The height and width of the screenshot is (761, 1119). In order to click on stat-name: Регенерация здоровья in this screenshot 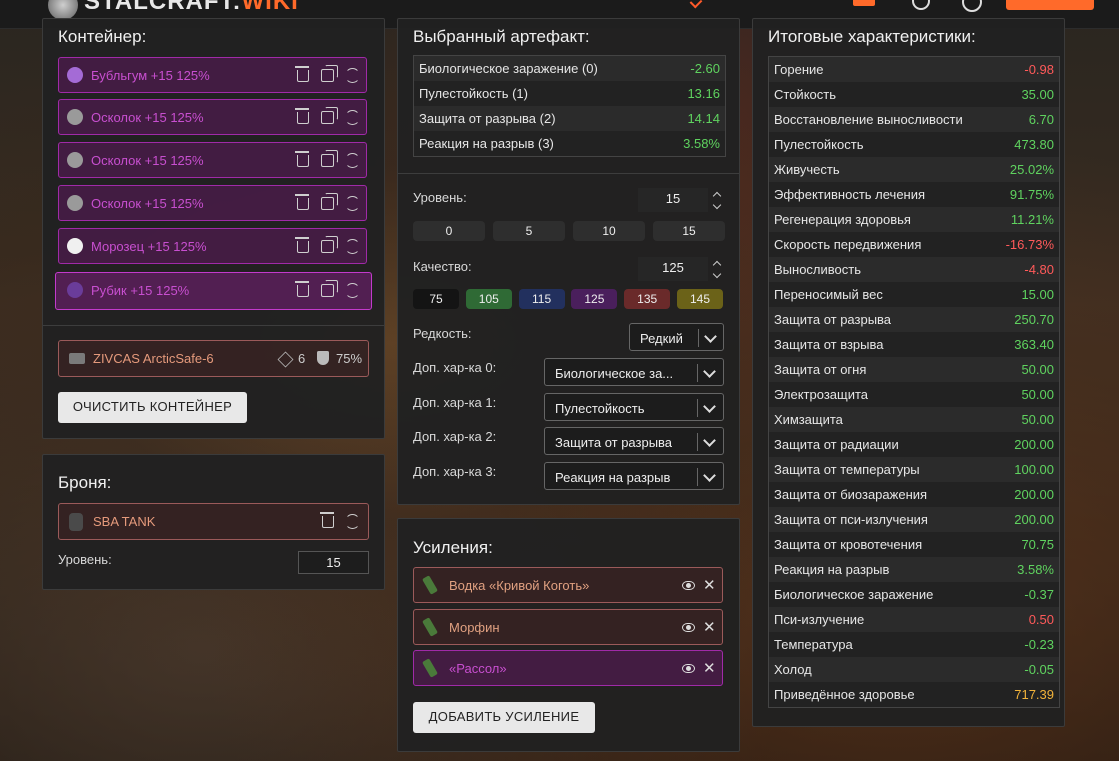, I will do `click(842, 219)`.